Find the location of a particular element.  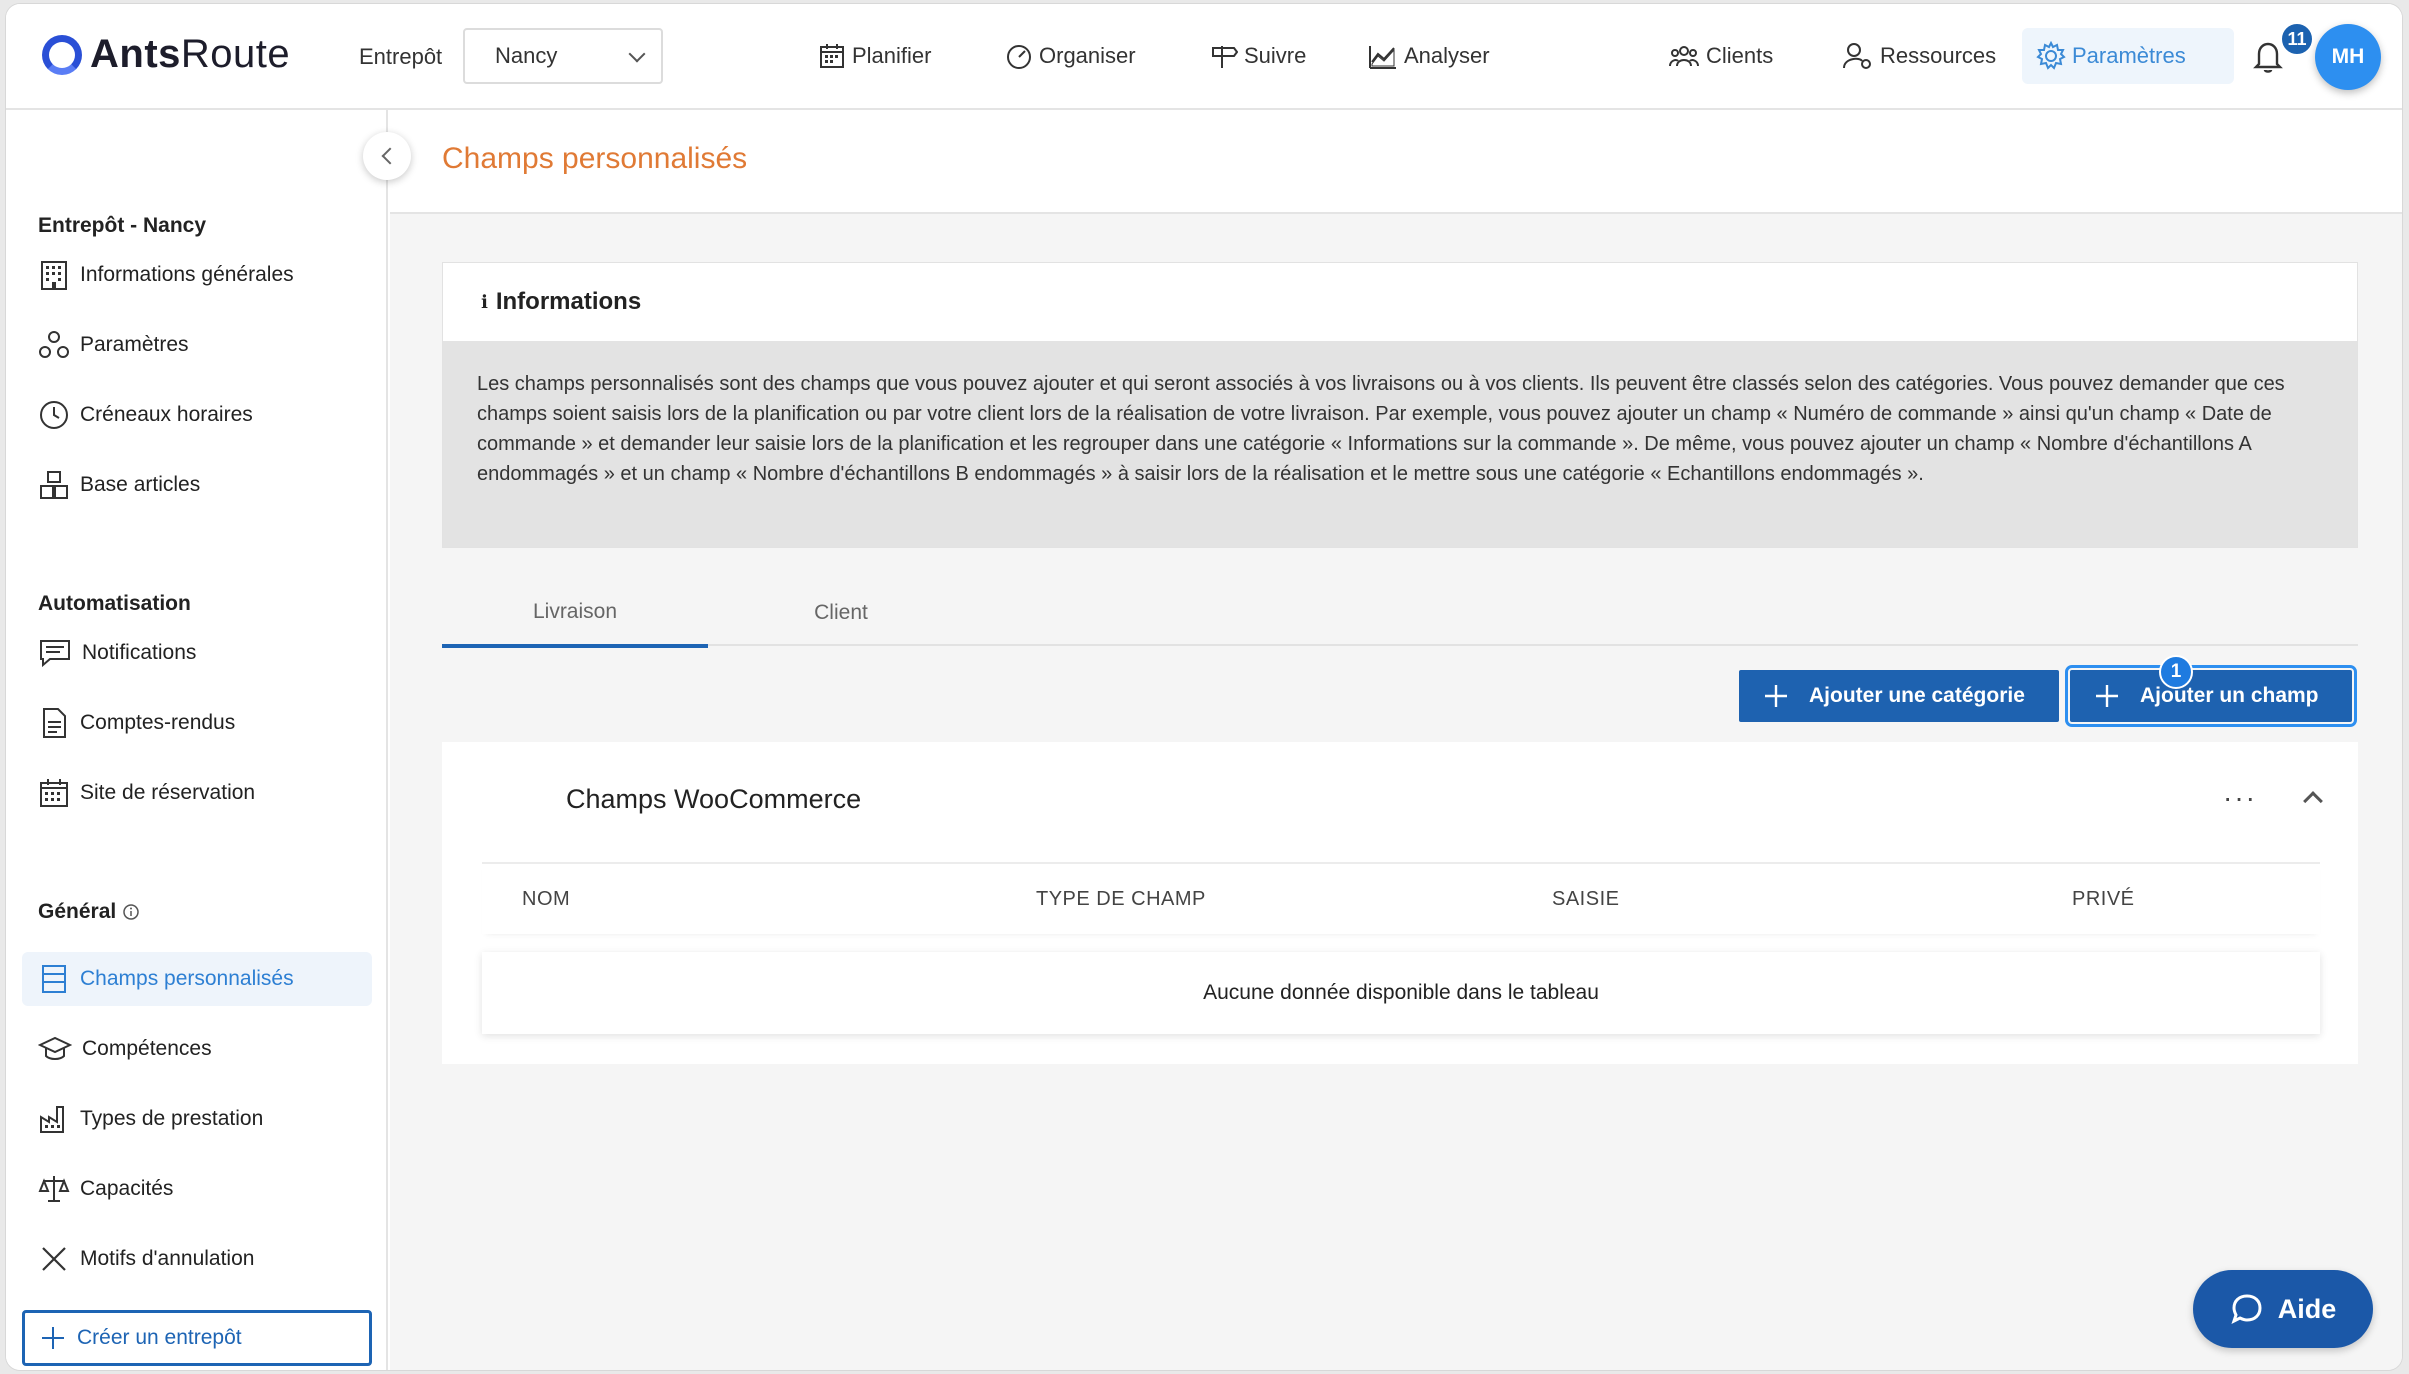

sidebar-item-creneaux-horaires: Créneaux horaires is located at coordinates (197, 415).